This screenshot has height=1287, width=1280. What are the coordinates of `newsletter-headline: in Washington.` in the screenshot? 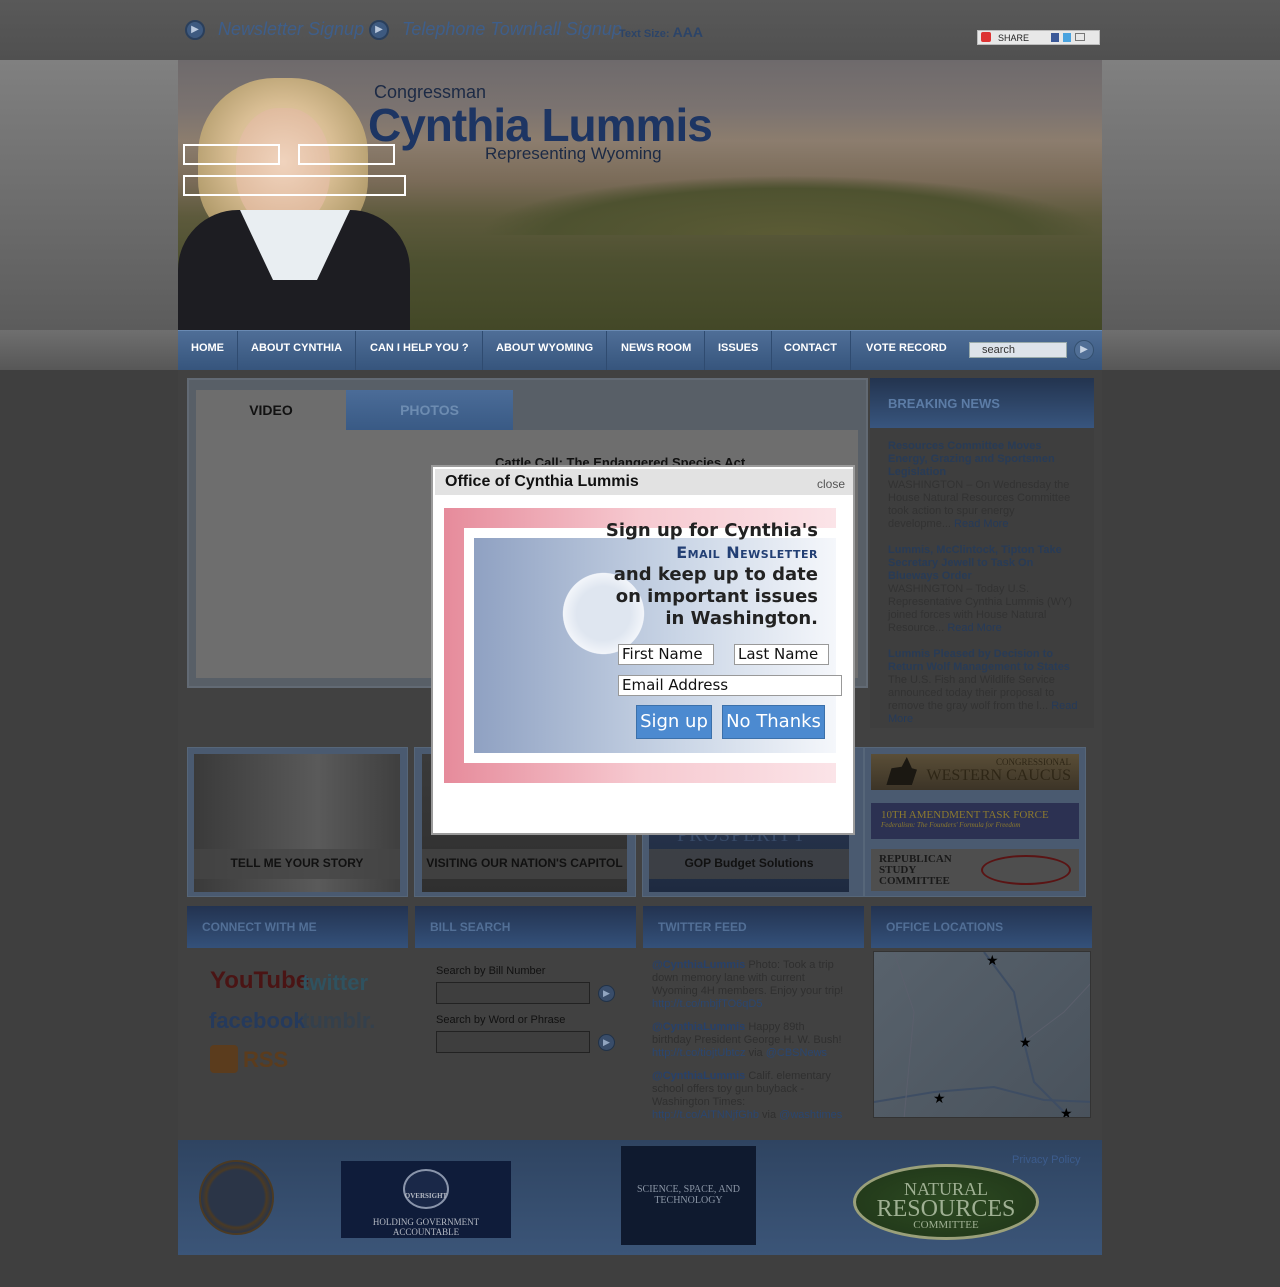 It's located at (741, 618).